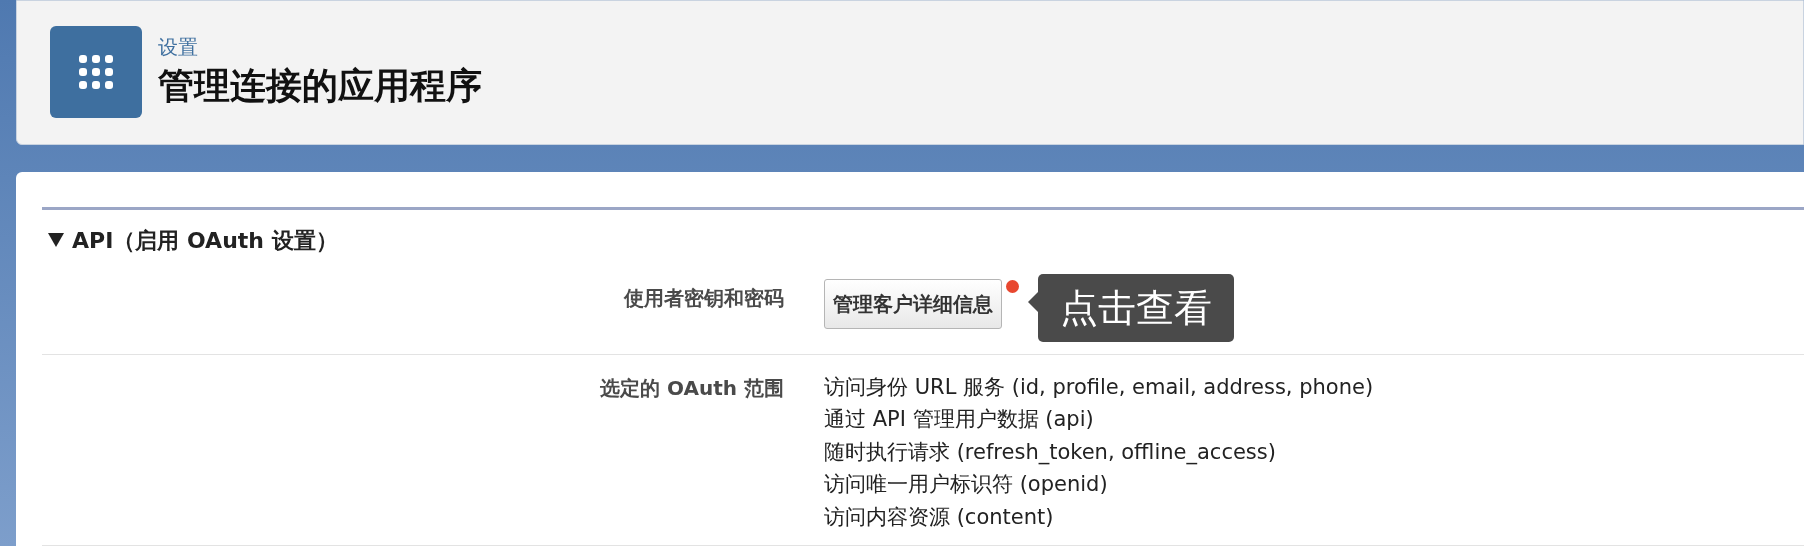 The width and height of the screenshot is (1804, 546). What do you see at coordinates (1099, 387) in the screenshot?
I see `scope-item: 访问身份 URL 服务 (id, profile, email, address, phone)` at bounding box center [1099, 387].